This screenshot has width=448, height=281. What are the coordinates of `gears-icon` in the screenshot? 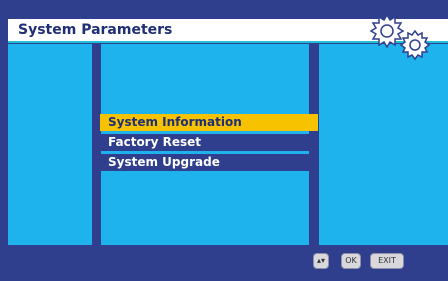 It's located at (396, 39).